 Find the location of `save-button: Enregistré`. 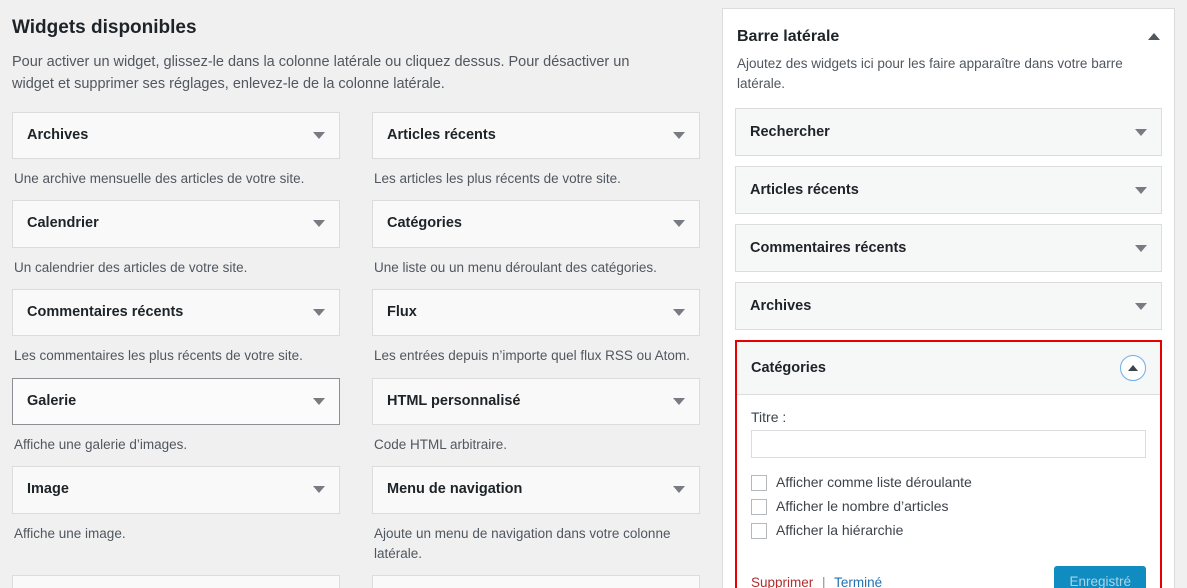

save-button: Enregistré is located at coordinates (1100, 577).